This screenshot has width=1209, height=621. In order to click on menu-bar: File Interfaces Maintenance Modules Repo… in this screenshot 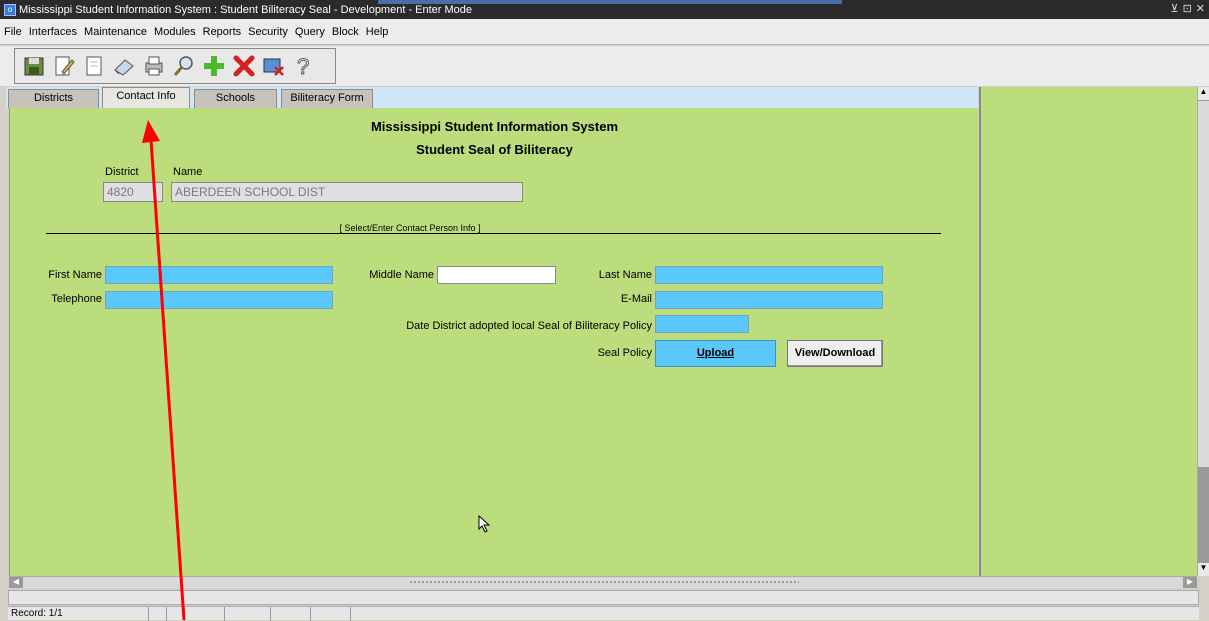, I will do `click(604, 32)`.